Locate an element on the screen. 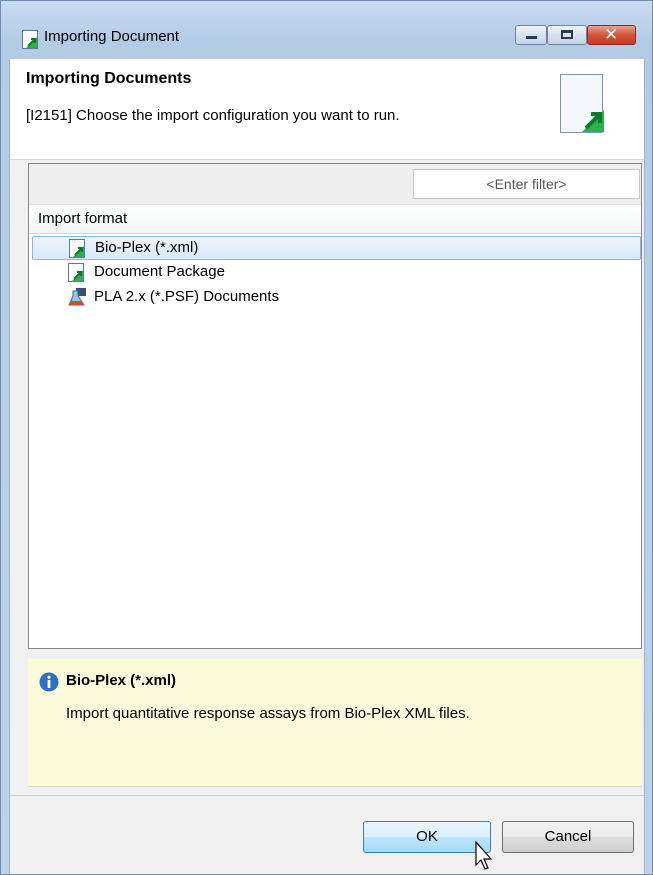  minimize-icon is located at coordinates (531, 37).